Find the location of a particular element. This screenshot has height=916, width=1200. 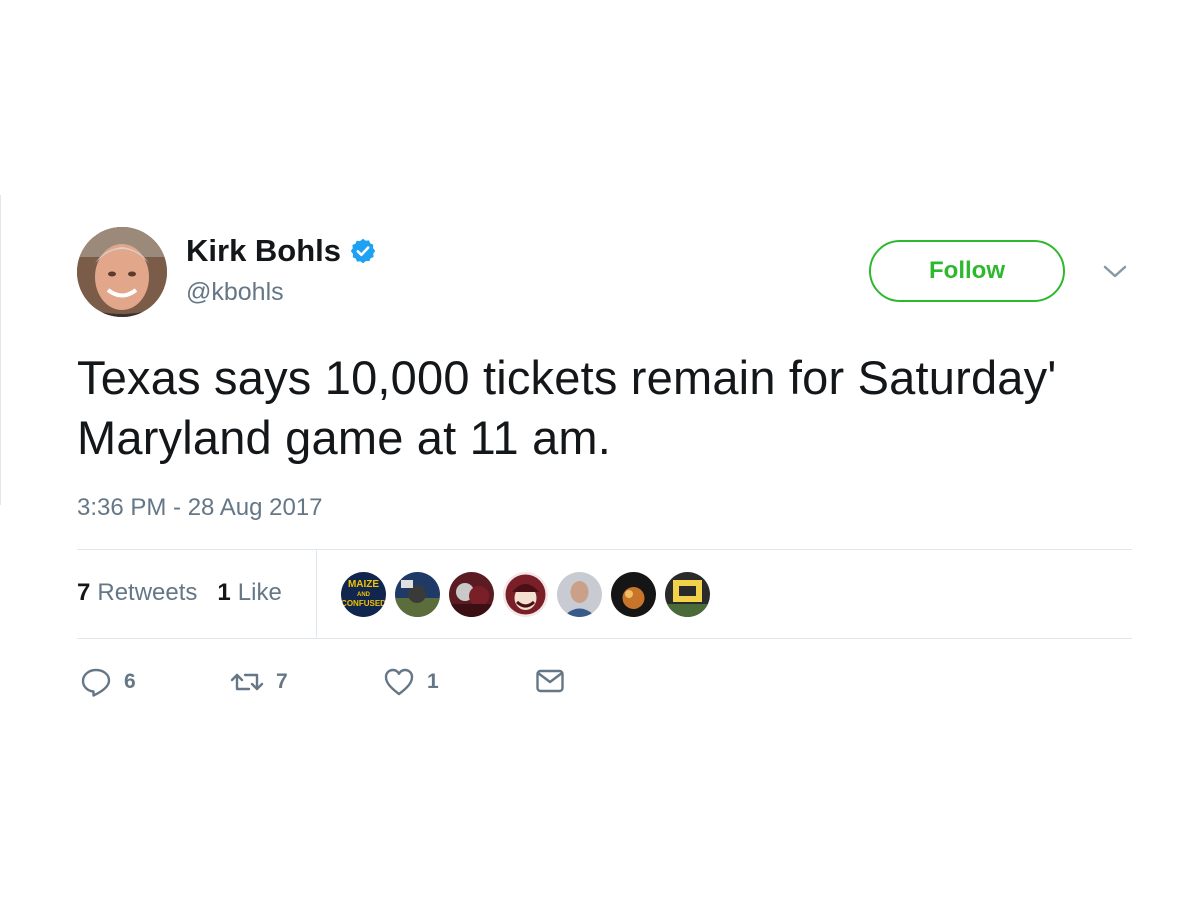

liker-avatars: MAIZE AND CONFUSED is located at coordinates (525, 594).